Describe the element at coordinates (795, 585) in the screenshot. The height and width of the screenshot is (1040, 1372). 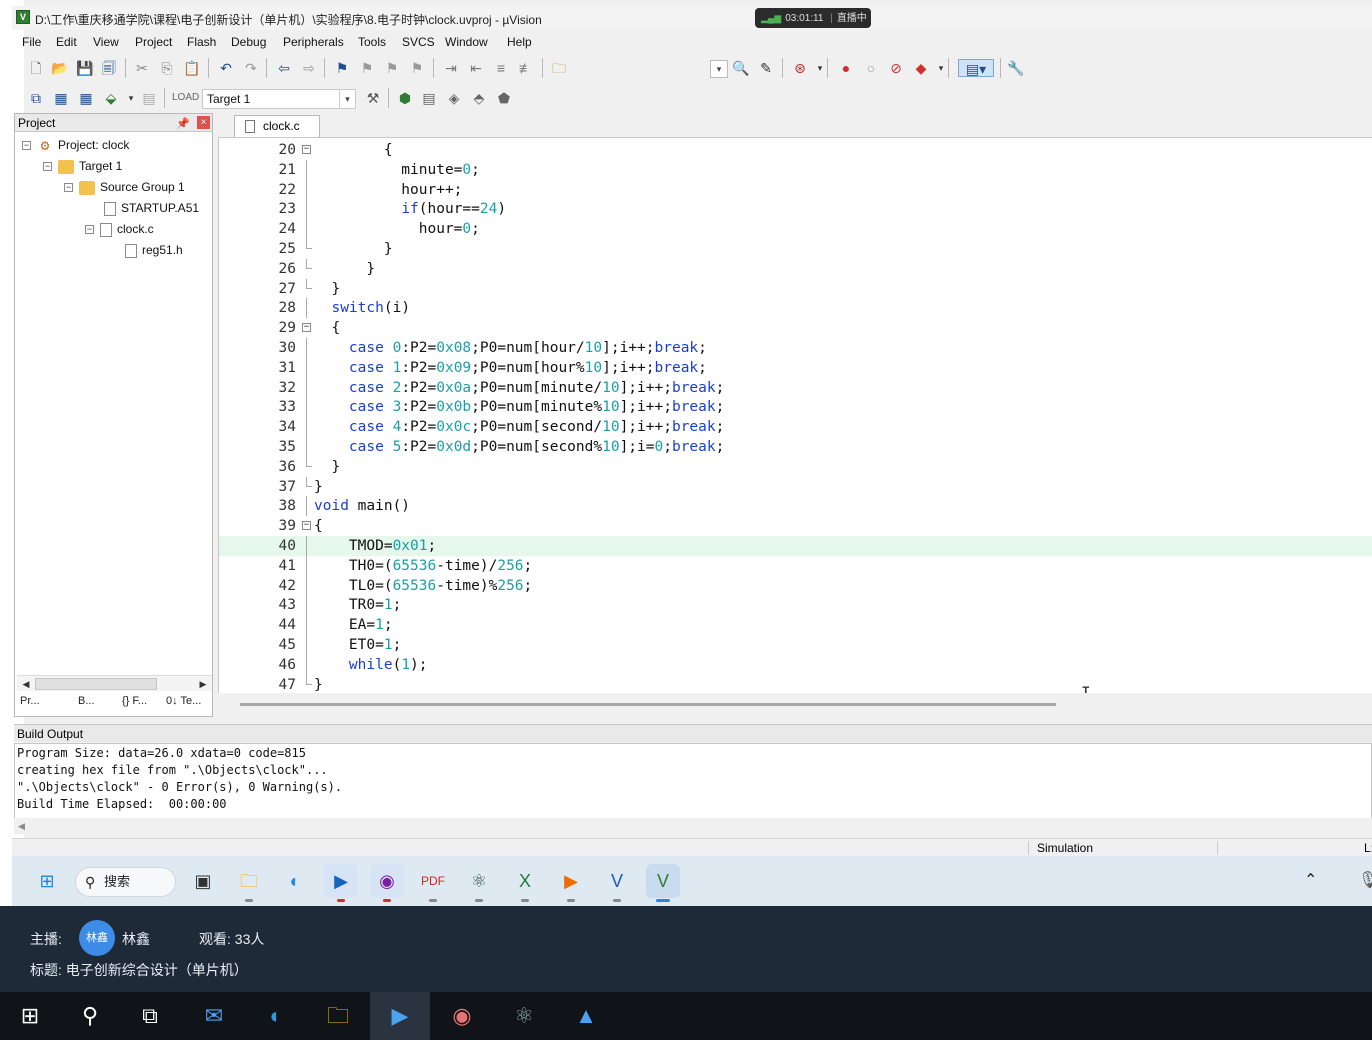
I see `code-line: 42 TL0=(65536-time)%256;` at that location.